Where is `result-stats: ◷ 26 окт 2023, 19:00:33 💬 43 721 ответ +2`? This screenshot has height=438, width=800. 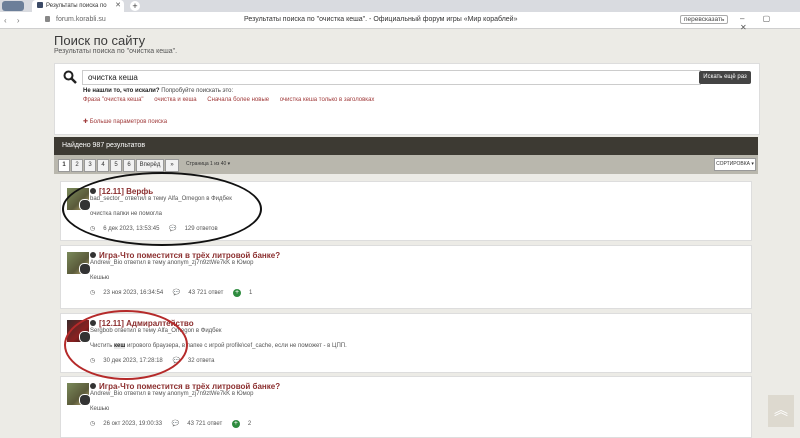
result-stats: ◷ 26 окт 2023, 19:00:33 💬 43 721 ответ +2 is located at coordinates (171, 424).